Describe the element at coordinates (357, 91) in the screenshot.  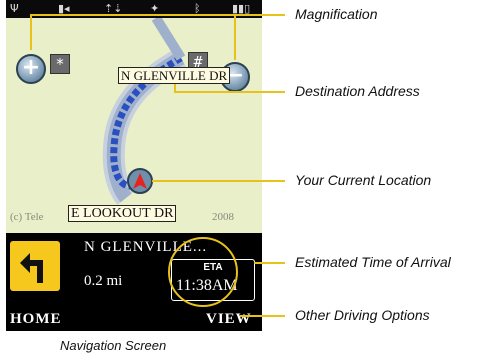
I see `callout-destination-address: Destination Address` at that location.